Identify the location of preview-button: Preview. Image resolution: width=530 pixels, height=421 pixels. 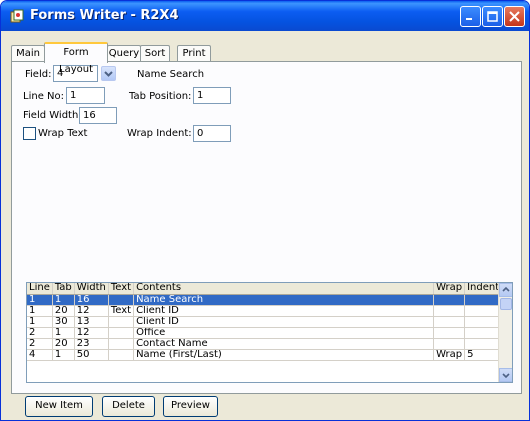
(190, 406).